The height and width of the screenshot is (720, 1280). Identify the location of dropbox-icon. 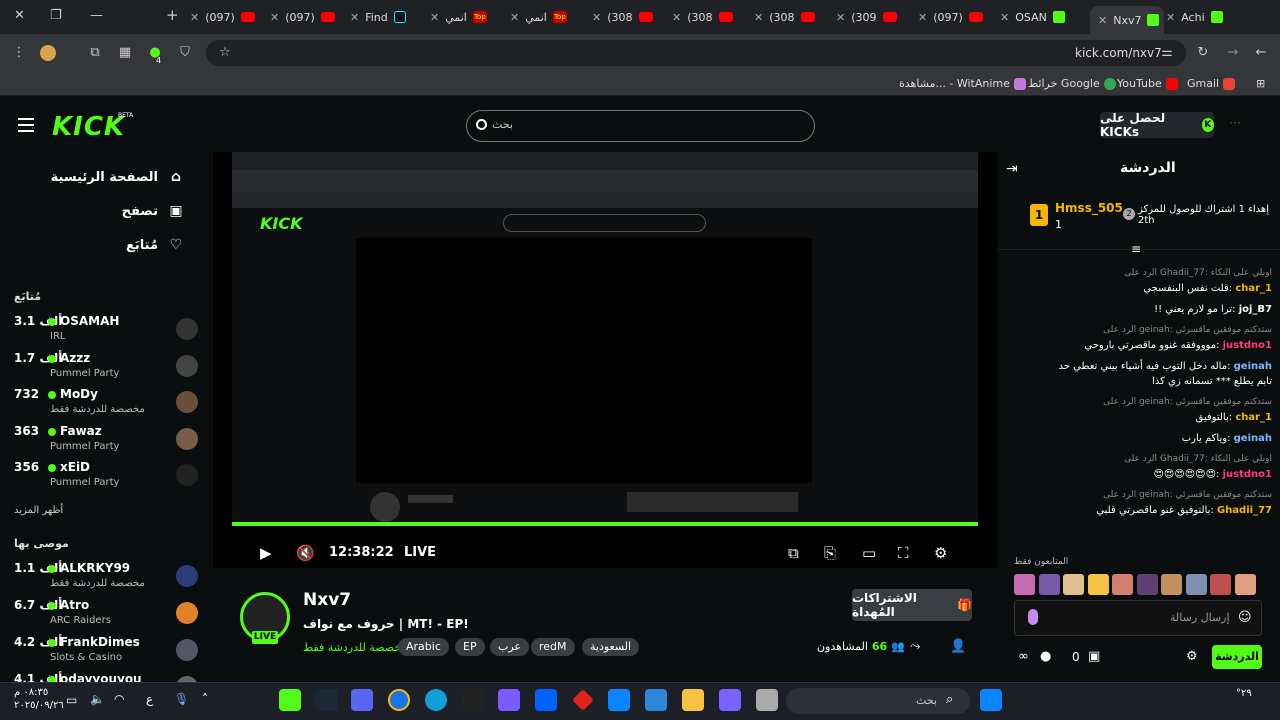
(546, 700).